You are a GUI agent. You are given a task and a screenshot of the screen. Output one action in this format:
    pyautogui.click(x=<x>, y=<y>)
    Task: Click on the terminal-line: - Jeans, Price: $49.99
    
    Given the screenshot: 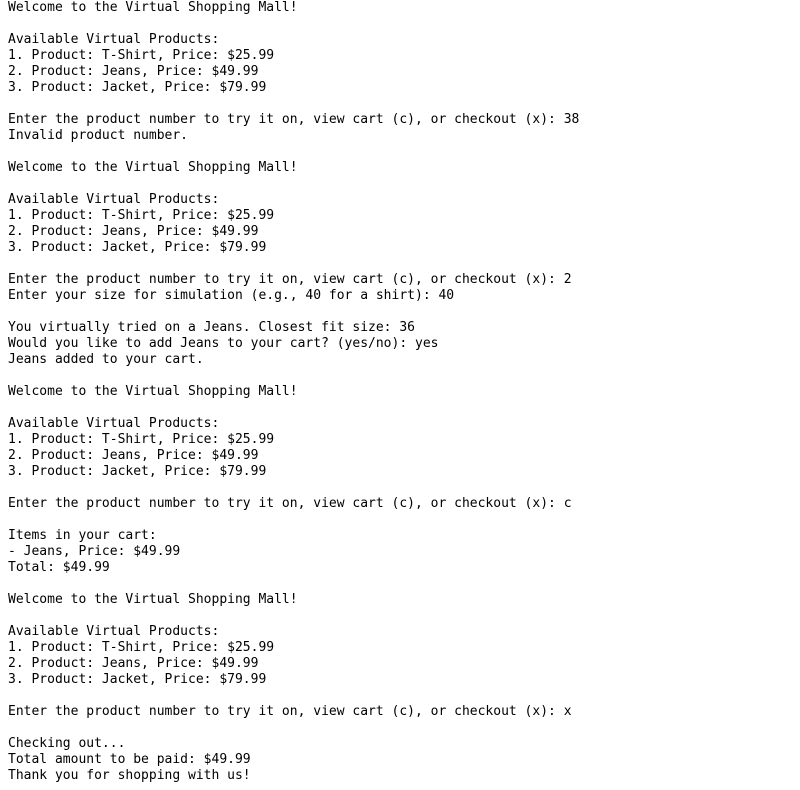 What is the action you would take?
    pyautogui.click(x=94, y=551)
    